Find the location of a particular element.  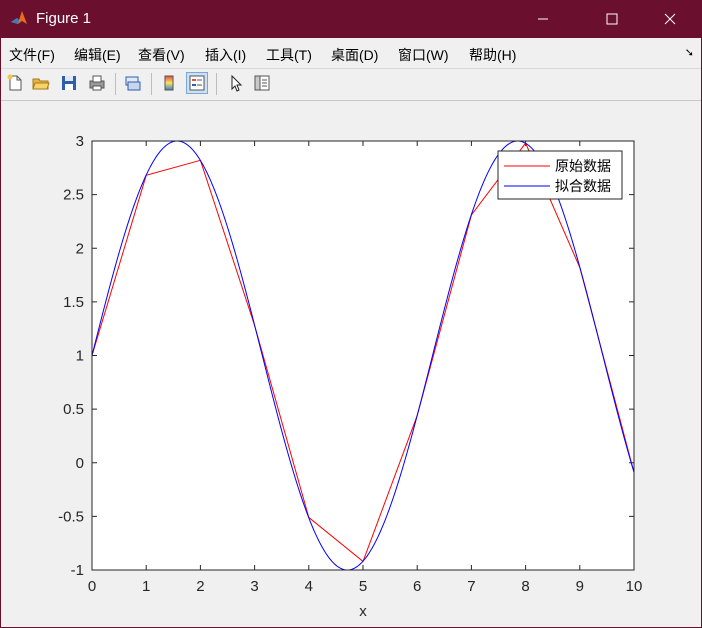

minimize-button is located at coordinates (543, 19).